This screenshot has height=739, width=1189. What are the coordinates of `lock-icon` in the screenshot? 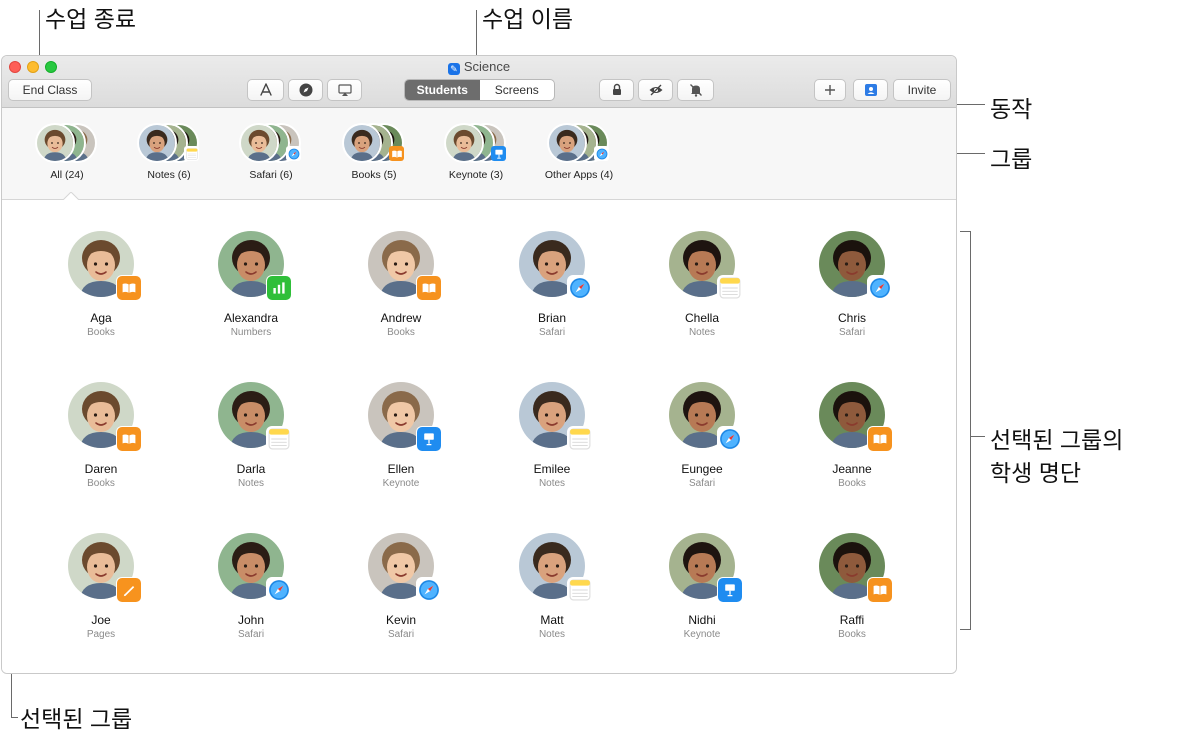 It's located at (616, 89).